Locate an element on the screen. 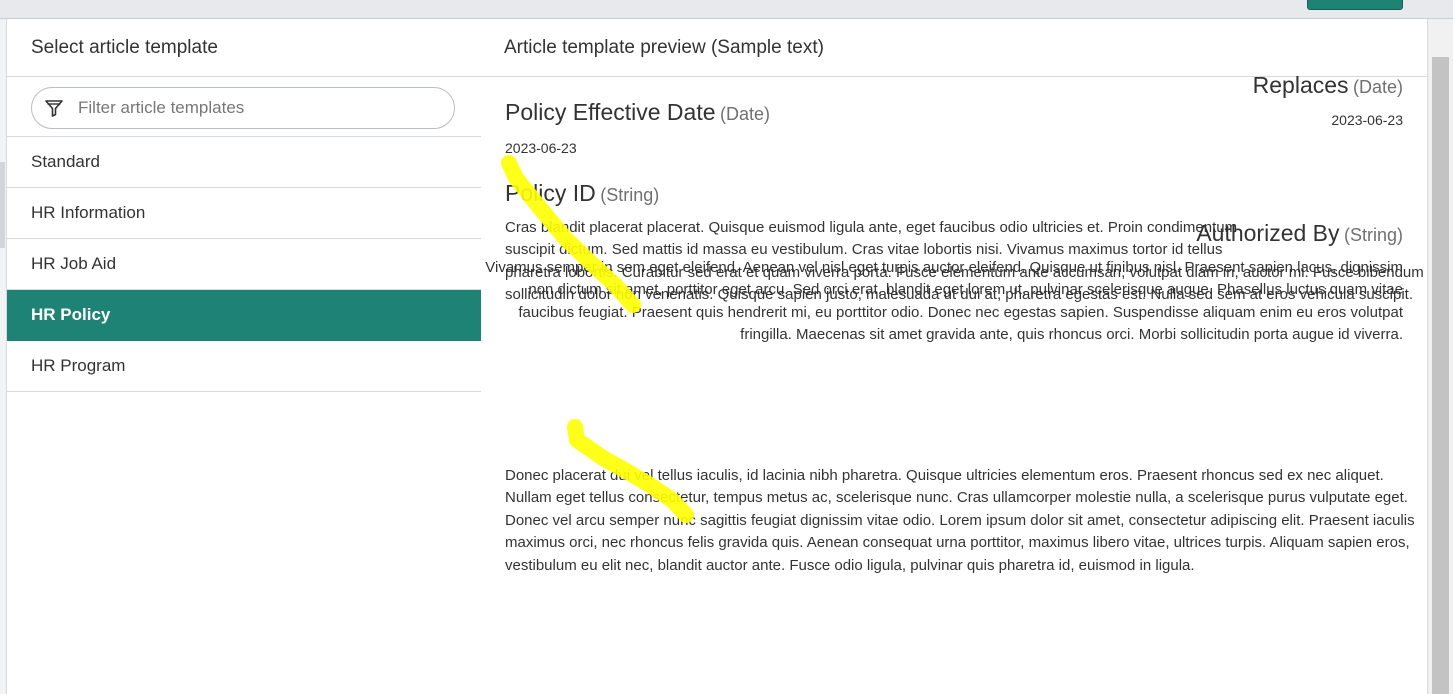 Image resolution: width=1453 pixels, height=694 pixels. preview-panel-title: Article template preview (Sample text) is located at coordinates (954, 48).